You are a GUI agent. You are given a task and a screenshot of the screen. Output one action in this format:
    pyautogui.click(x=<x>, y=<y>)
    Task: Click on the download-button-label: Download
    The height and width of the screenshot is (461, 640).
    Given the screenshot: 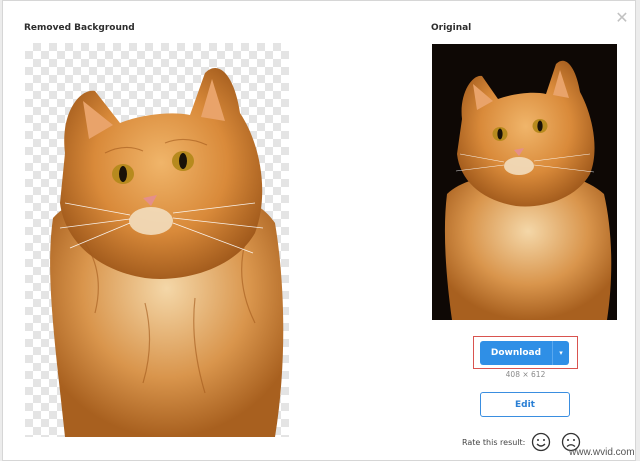 What is the action you would take?
    pyautogui.click(x=516, y=353)
    